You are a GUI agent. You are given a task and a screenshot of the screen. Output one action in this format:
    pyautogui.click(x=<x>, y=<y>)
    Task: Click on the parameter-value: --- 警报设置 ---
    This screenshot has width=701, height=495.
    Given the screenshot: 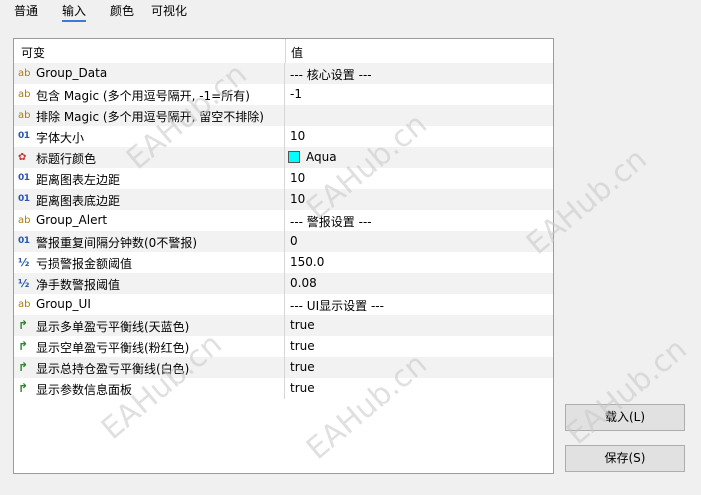 What is the action you would take?
    pyautogui.click(x=331, y=221)
    